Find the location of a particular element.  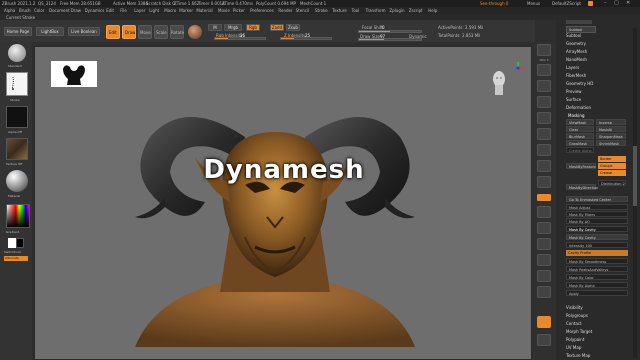

zadd-button: Zadd is located at coordinates (277, 27).